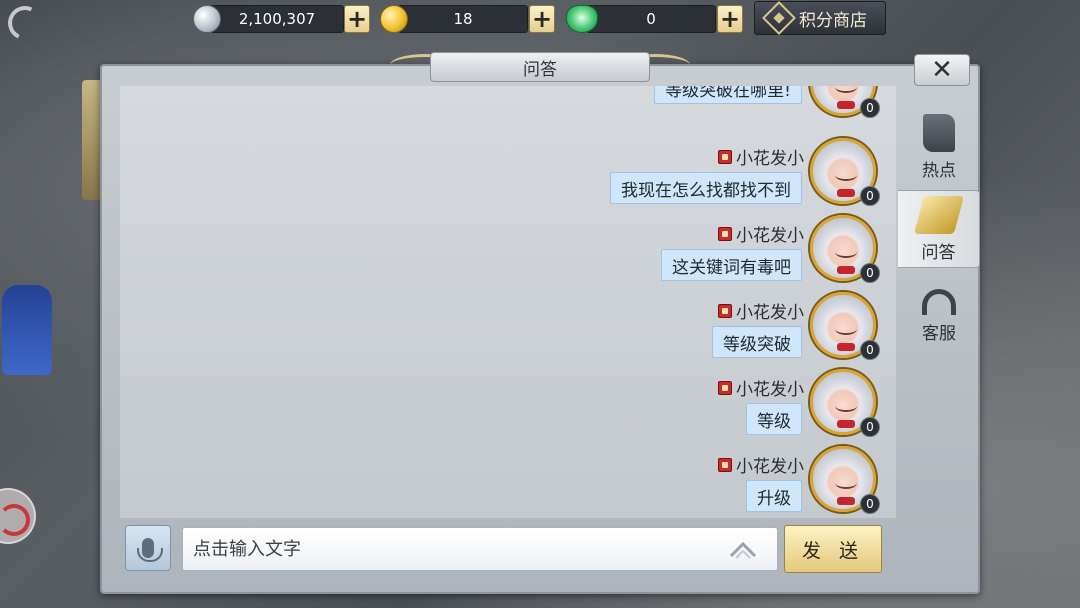 Image resolution: width=1080 pixels, height=608 pixels. I want to click on gold-amount: 18, so click(463, 19).